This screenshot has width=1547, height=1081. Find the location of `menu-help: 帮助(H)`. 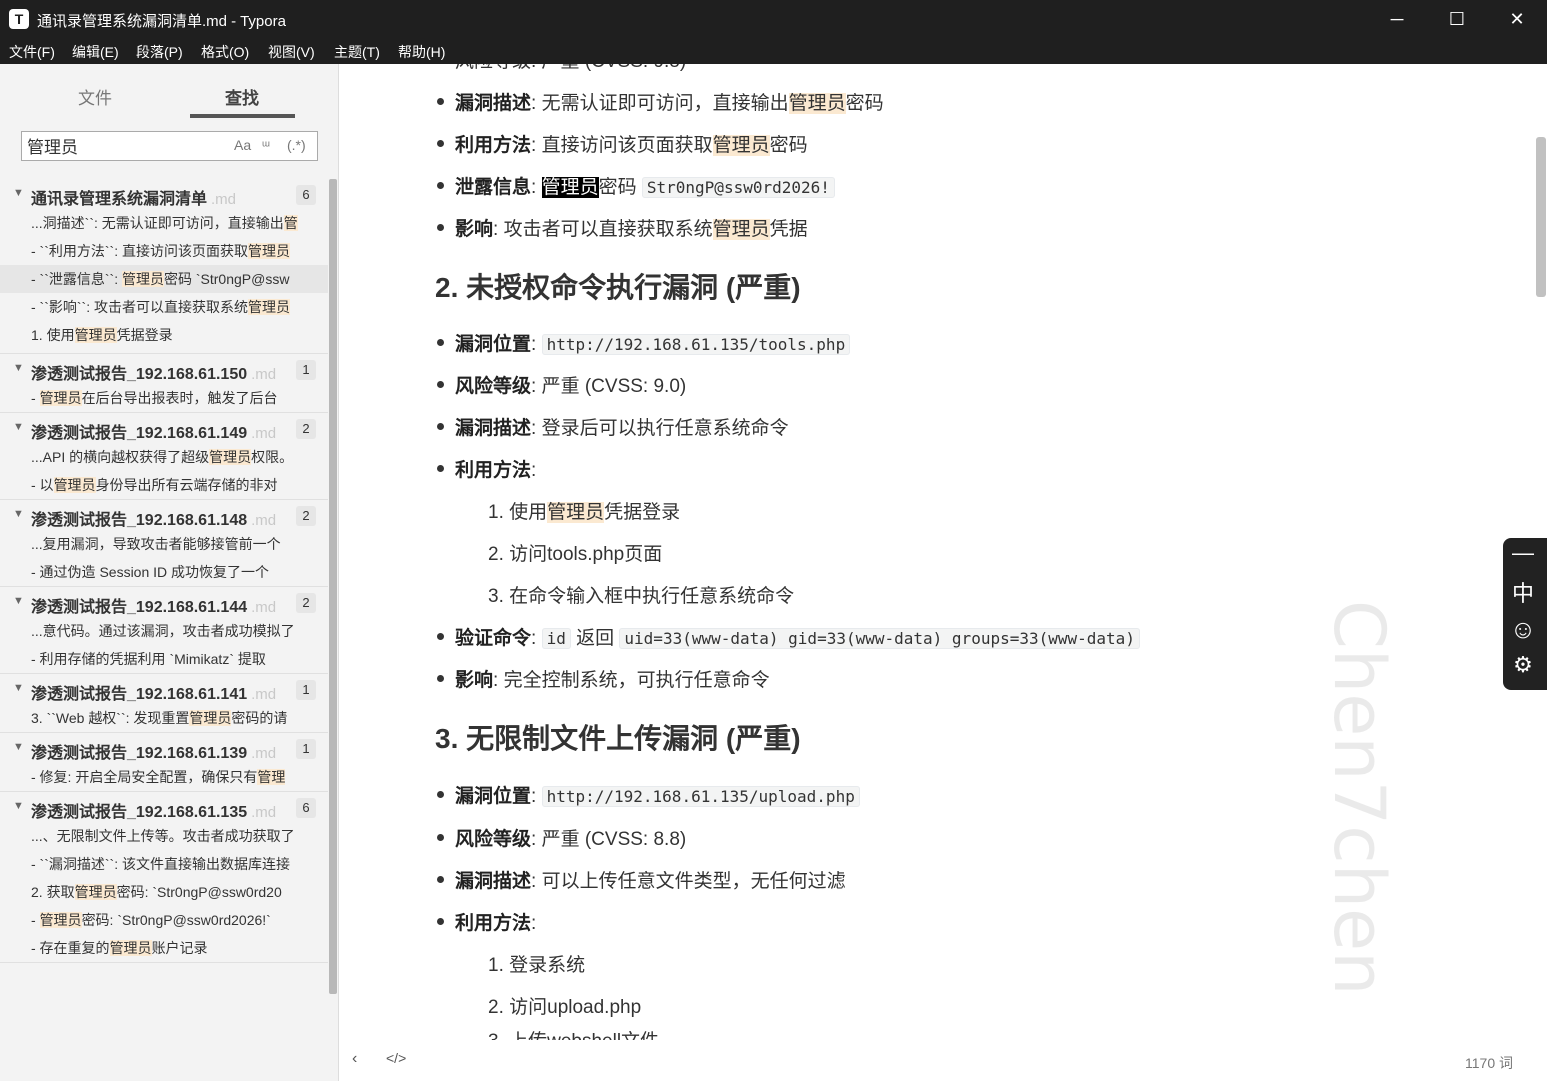

menu-help: 帮助(H) is located at coordinates (421, 52).